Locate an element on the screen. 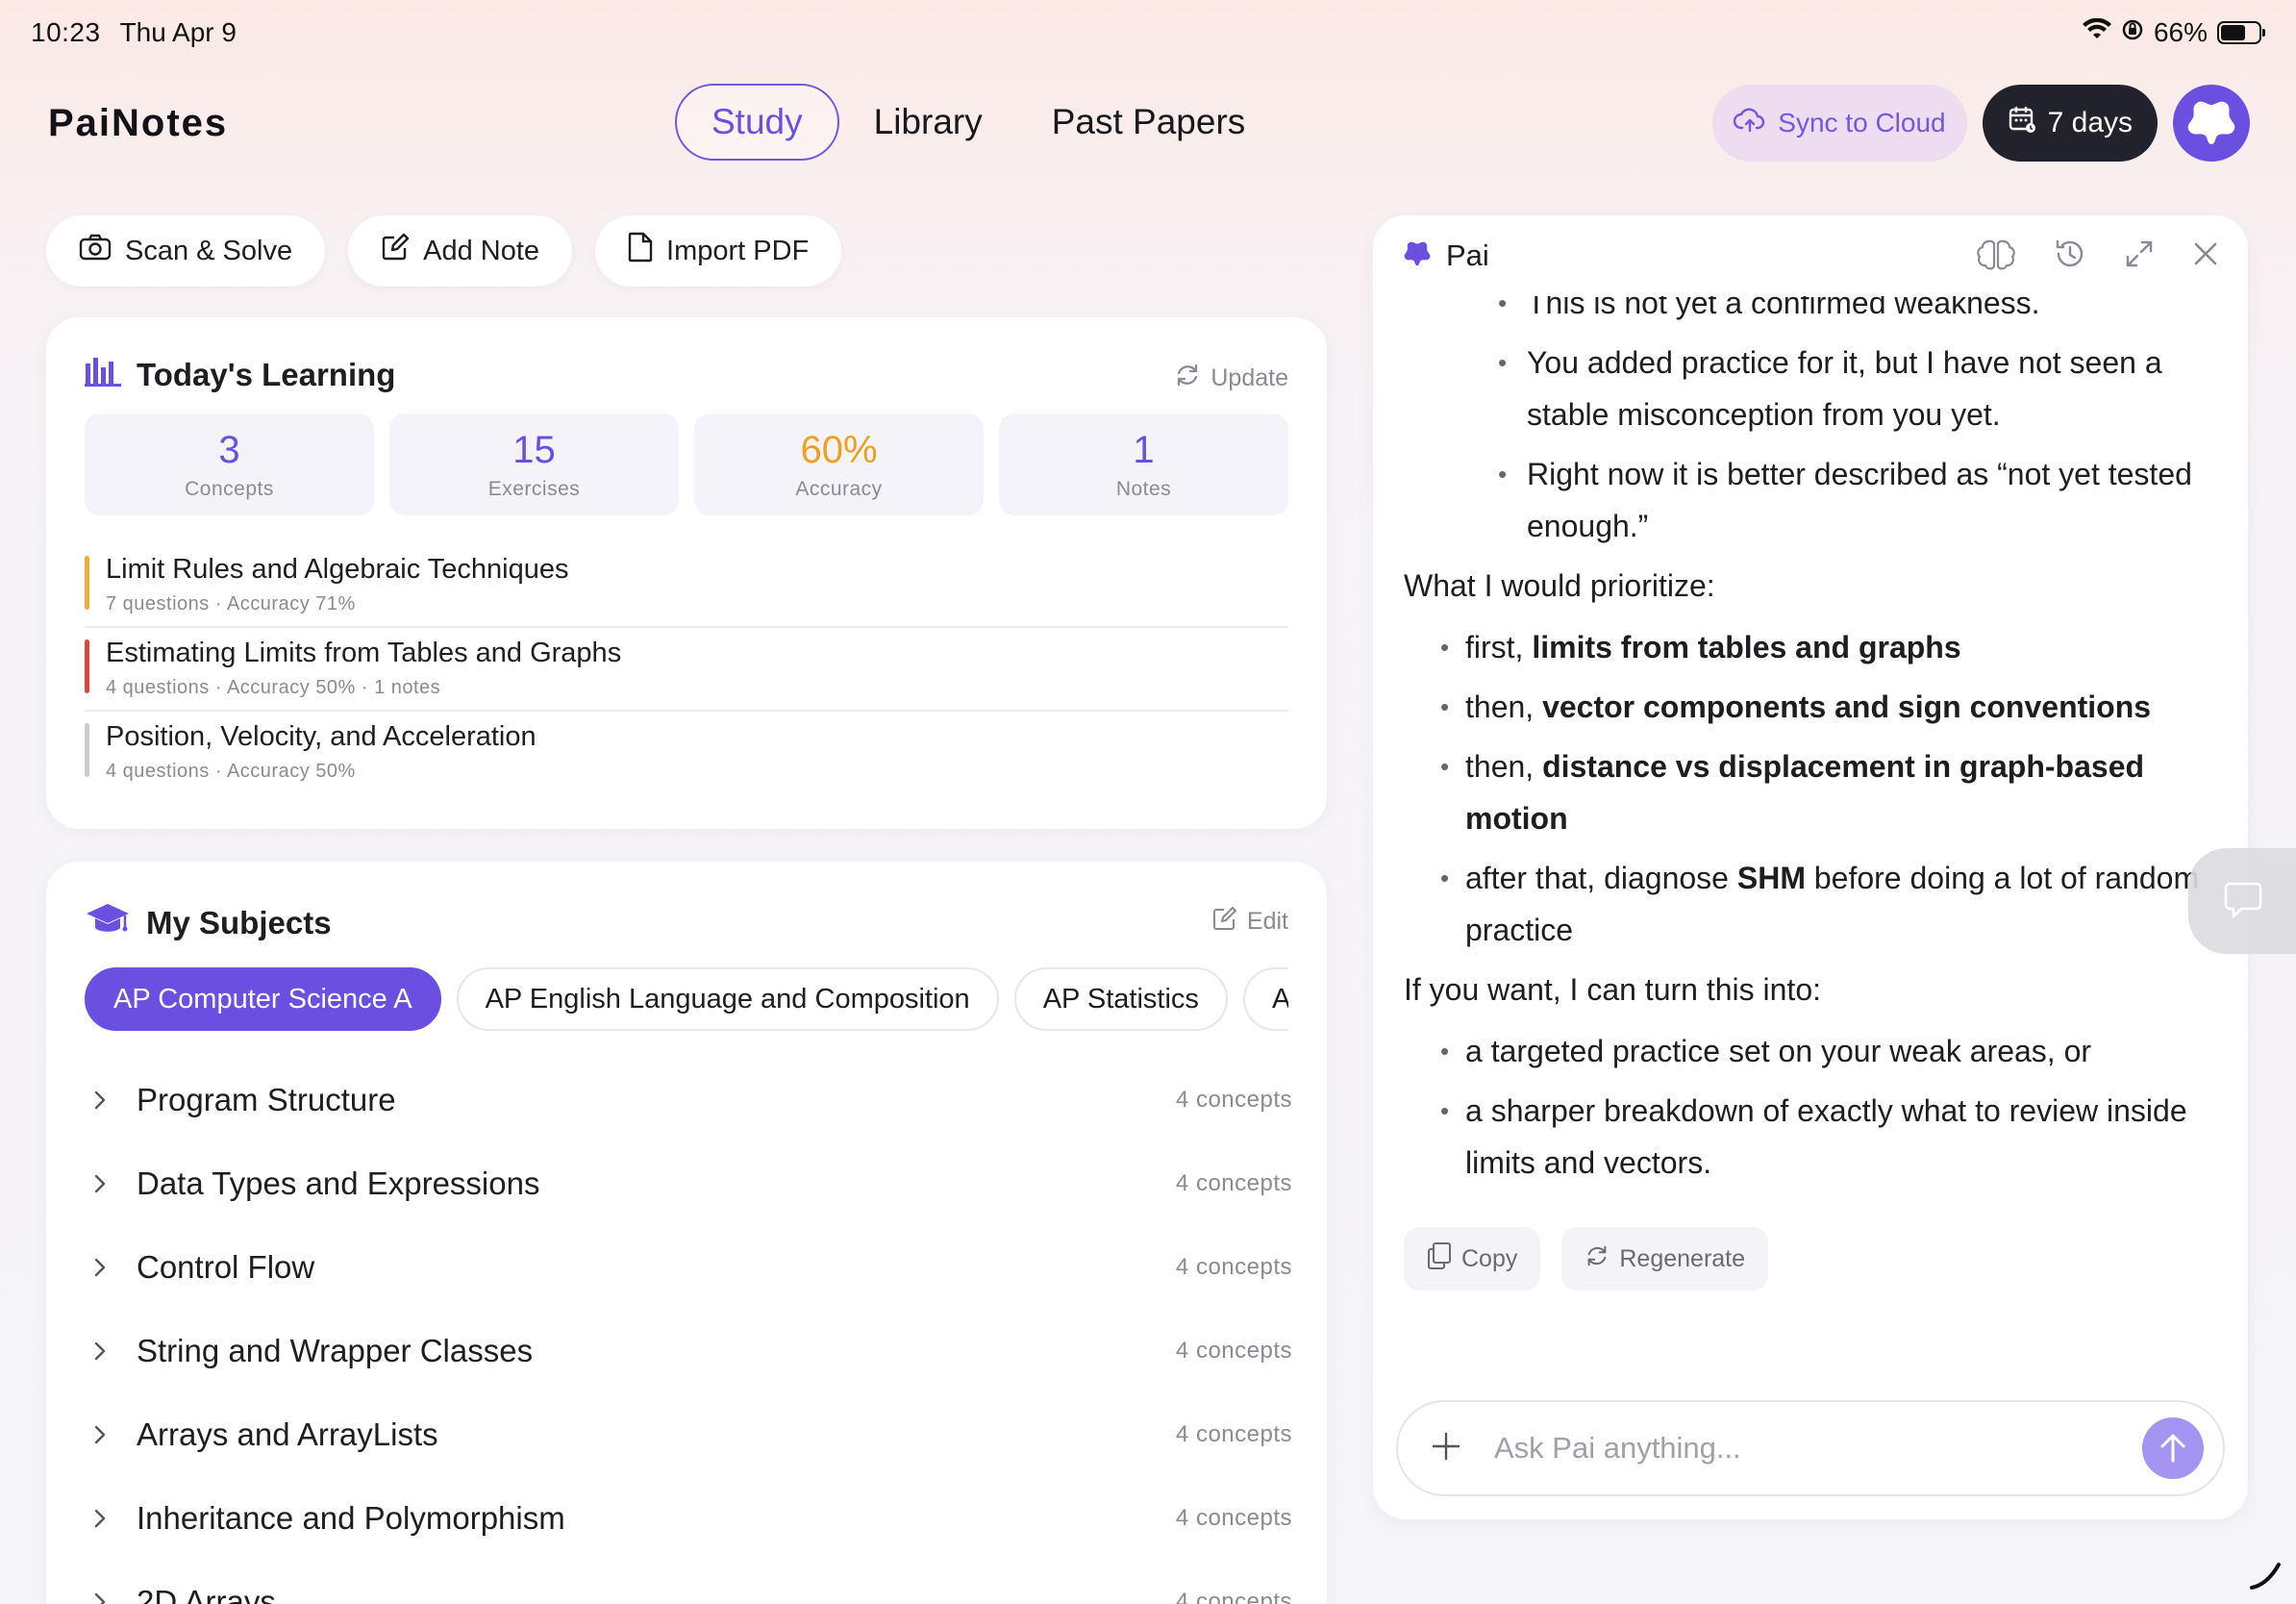 The image size is (2296, 1604). subject-chip: AP Computer Science A is located at coordinates (263, 999).